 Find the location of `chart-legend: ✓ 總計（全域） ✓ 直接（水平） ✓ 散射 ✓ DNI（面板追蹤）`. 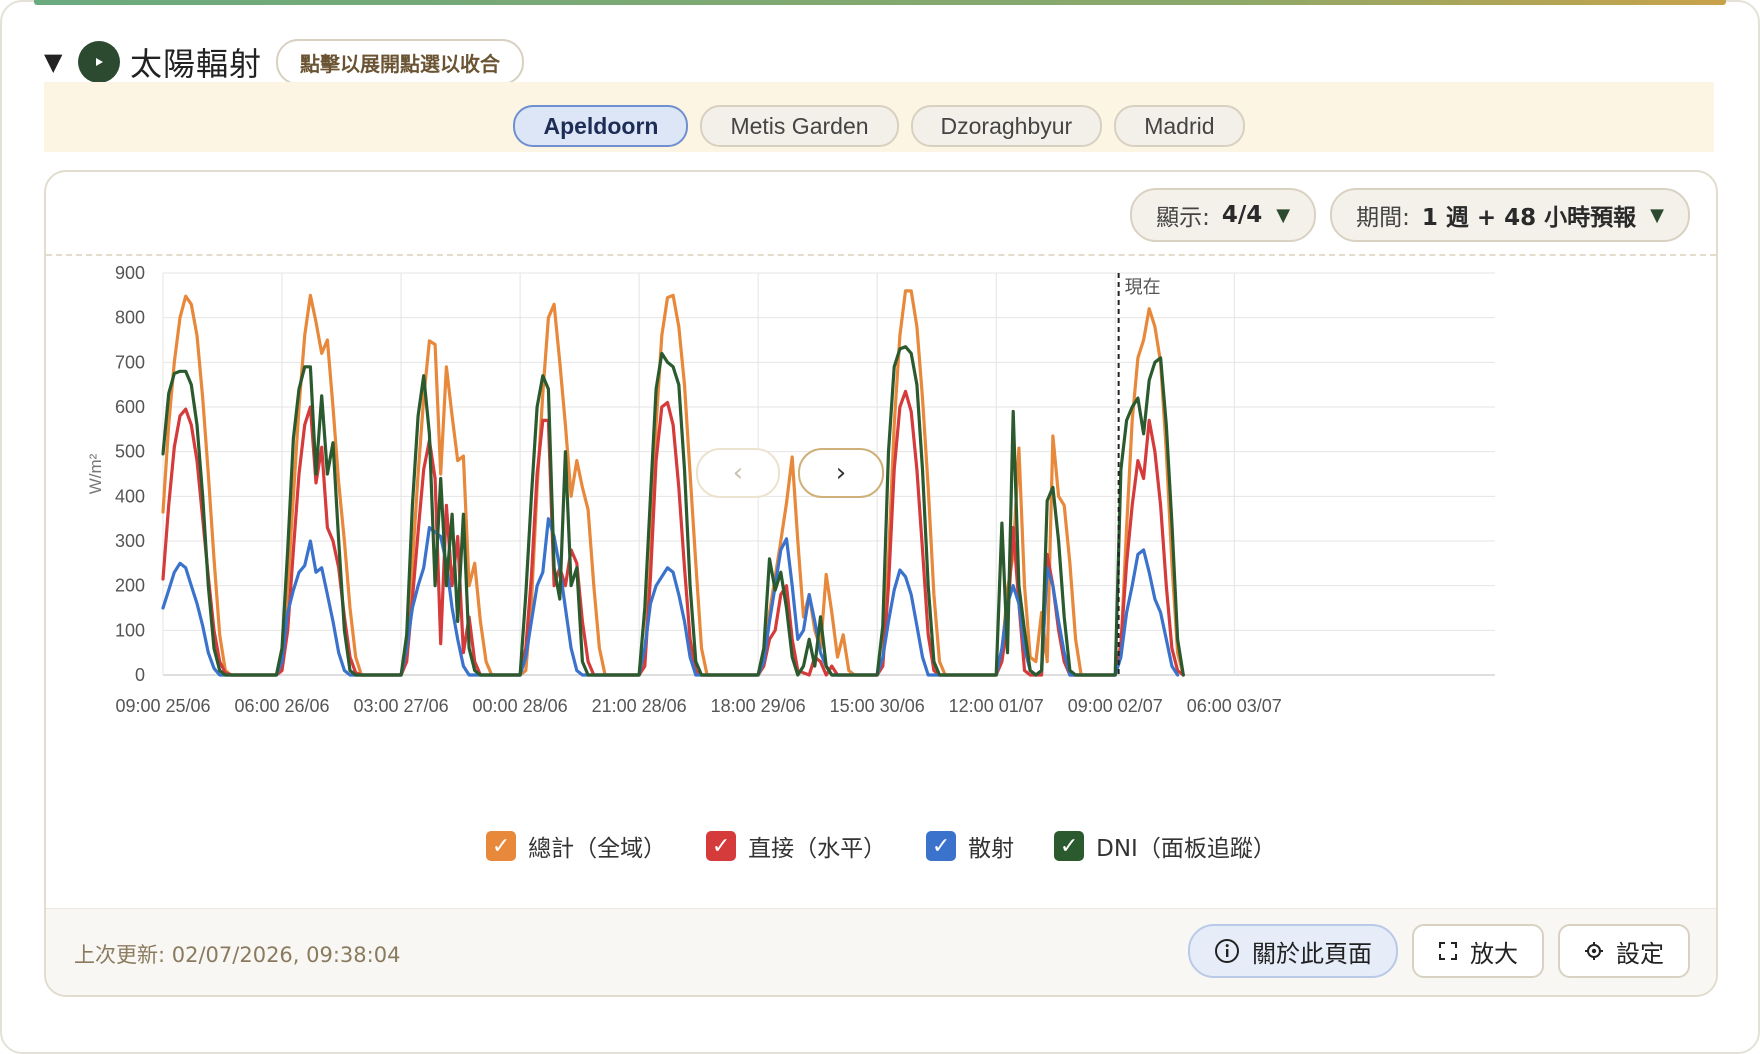

chart-legend: ✓ 總計（全域） ✓ 直接（水平） ✓ 散射 ✓ DNI（面板追蹤） is located at coordinates (881, 846).